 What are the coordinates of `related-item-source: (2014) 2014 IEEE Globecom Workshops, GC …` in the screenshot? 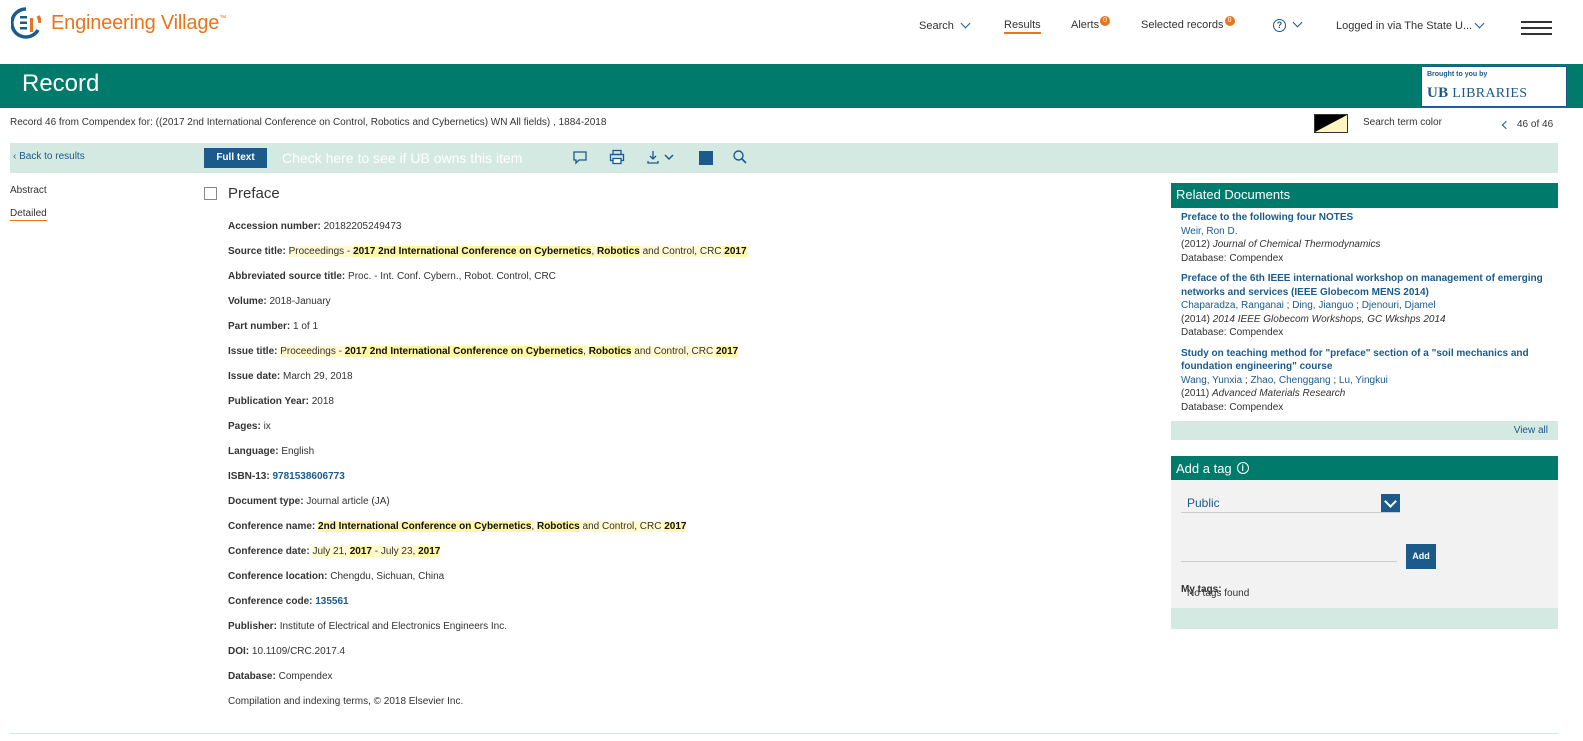 It's located at (1364, 320).